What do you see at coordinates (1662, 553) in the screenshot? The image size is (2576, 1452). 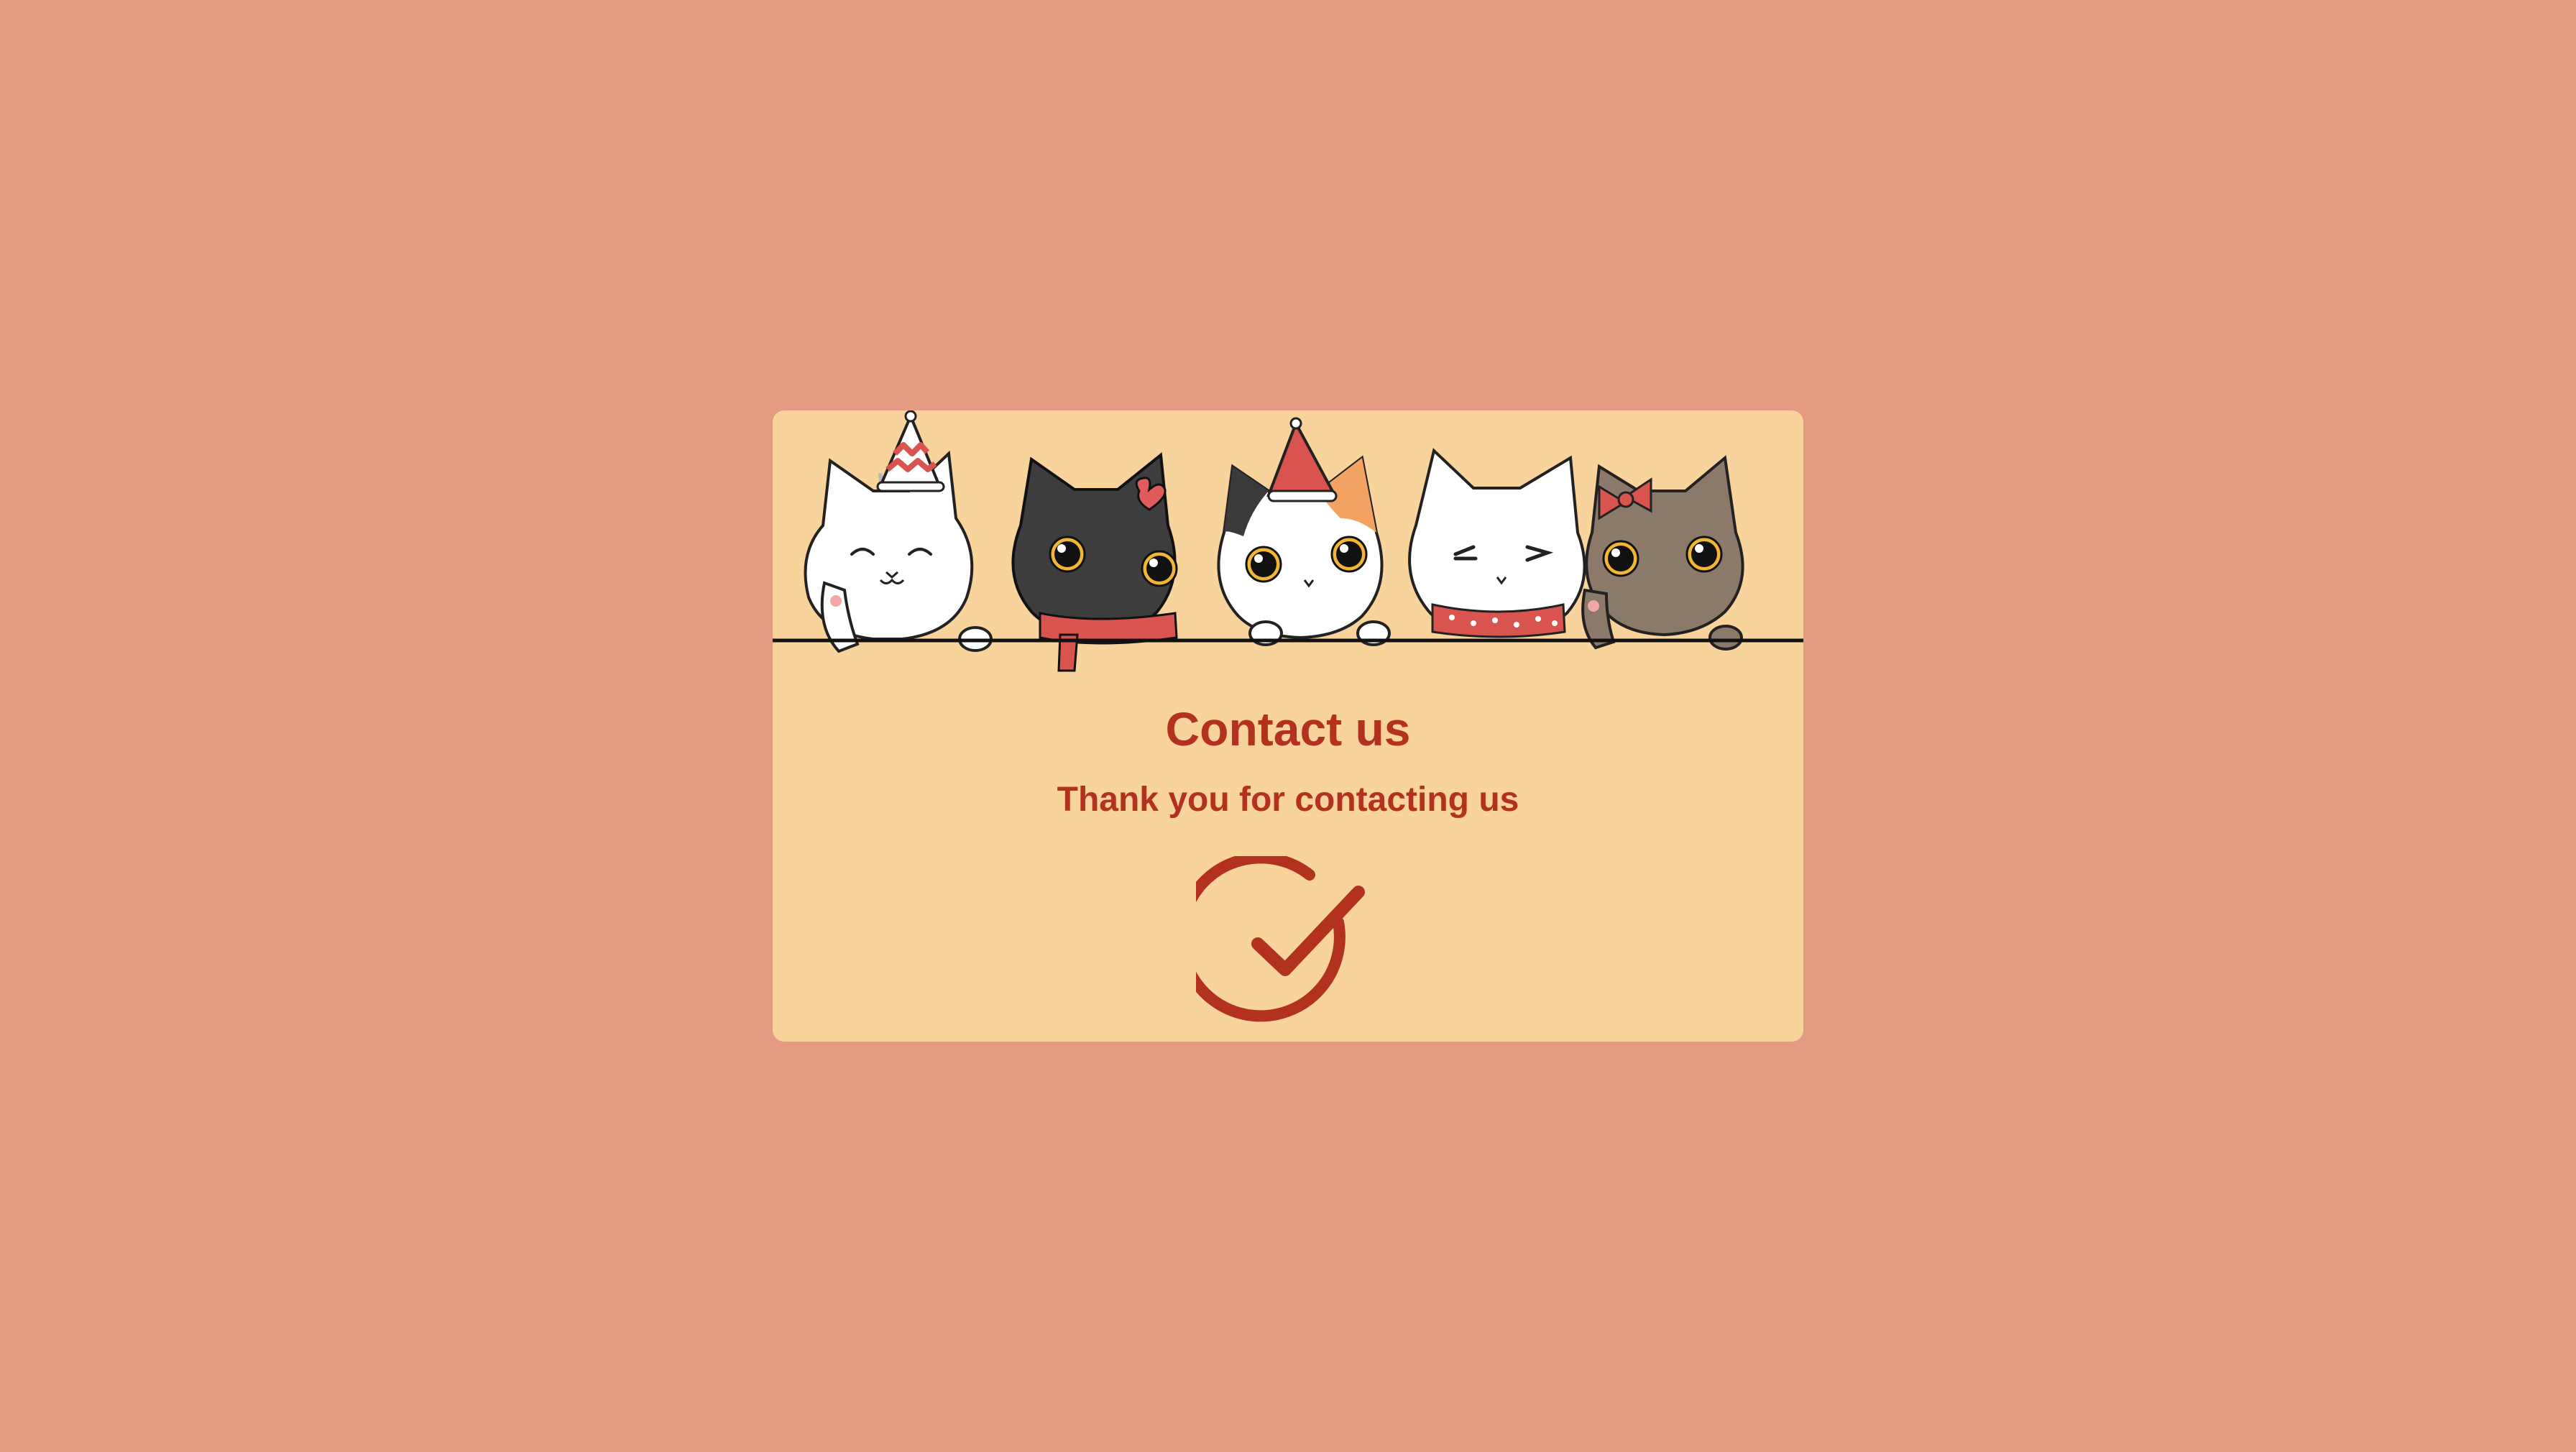 I see `brown-bow-cat-icon` at bounding box center [1662, 553].